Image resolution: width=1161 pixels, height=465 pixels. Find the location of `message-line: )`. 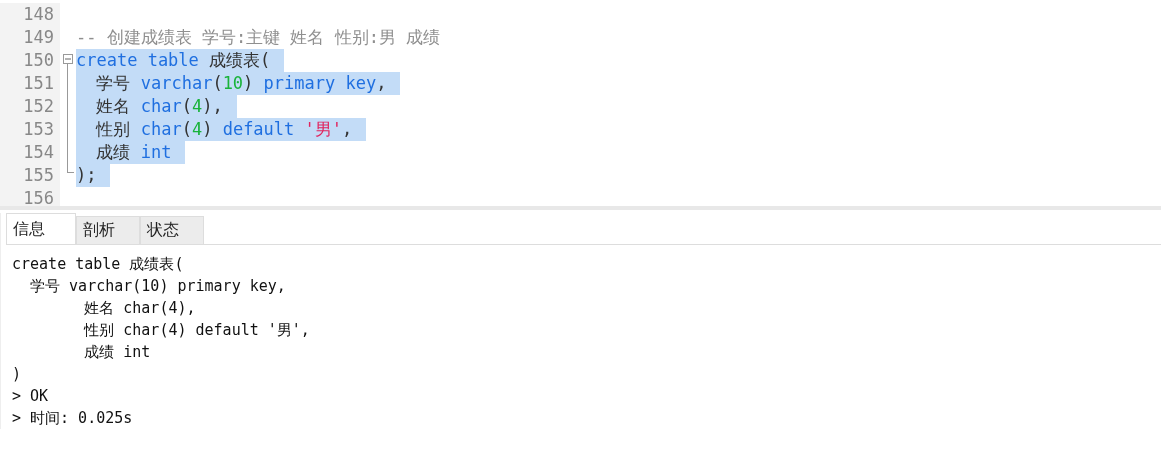

message-line: ) is located at coordinates (17, 374).